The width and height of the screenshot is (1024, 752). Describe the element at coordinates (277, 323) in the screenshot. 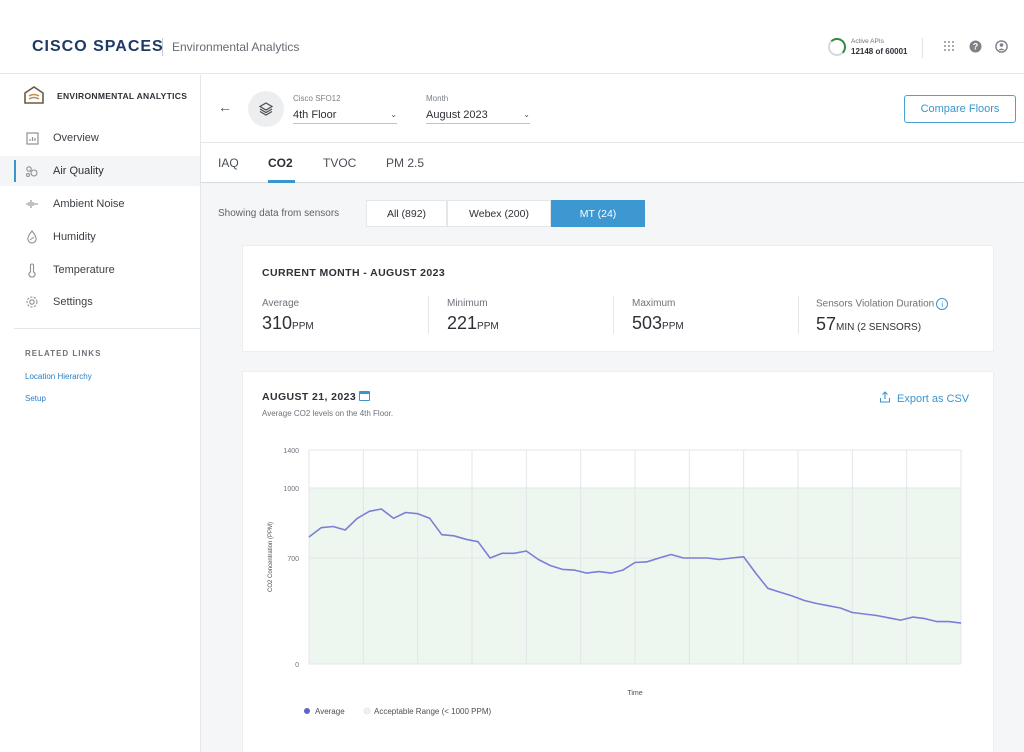

I see `stat-value: 310` at that location.